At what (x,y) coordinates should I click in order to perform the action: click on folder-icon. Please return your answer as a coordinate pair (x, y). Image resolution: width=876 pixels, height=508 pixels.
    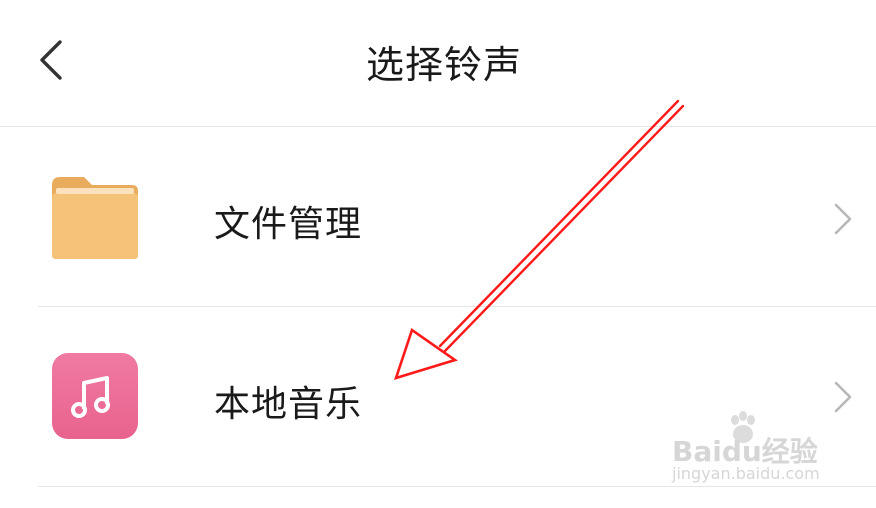
    Looking at the image, I should click on (95, 216).